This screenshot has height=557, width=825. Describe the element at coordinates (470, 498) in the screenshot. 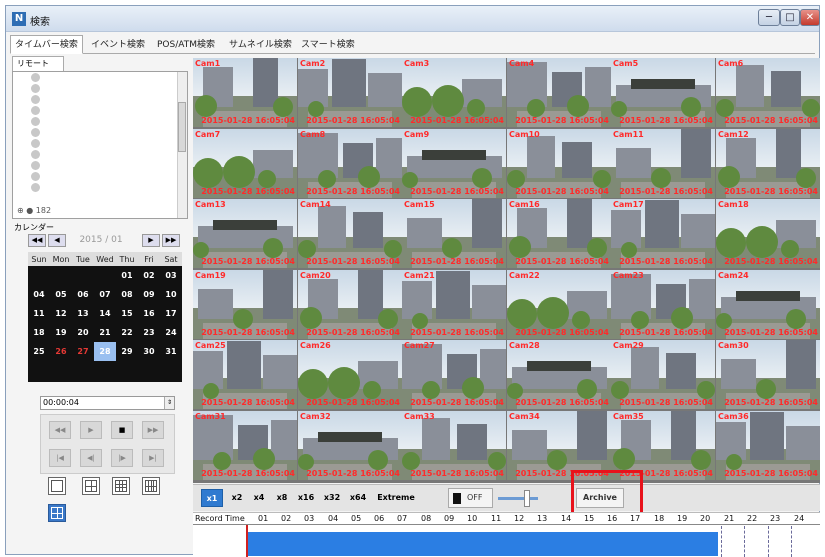

I see `audio-toggle-button: OFF` at that location.